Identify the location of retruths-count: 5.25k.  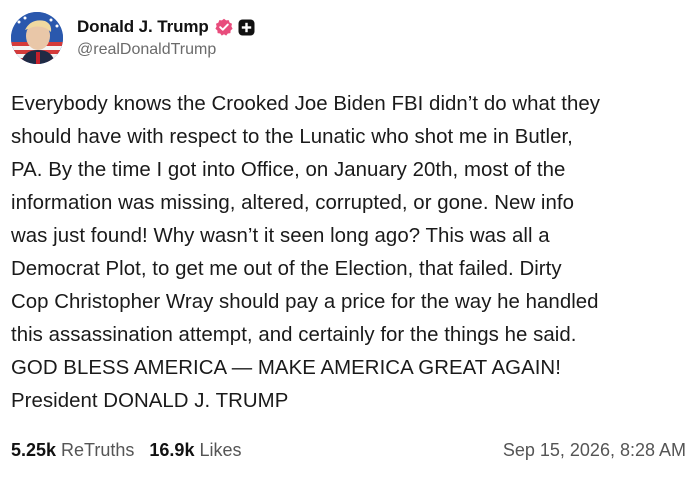
(34, 449).